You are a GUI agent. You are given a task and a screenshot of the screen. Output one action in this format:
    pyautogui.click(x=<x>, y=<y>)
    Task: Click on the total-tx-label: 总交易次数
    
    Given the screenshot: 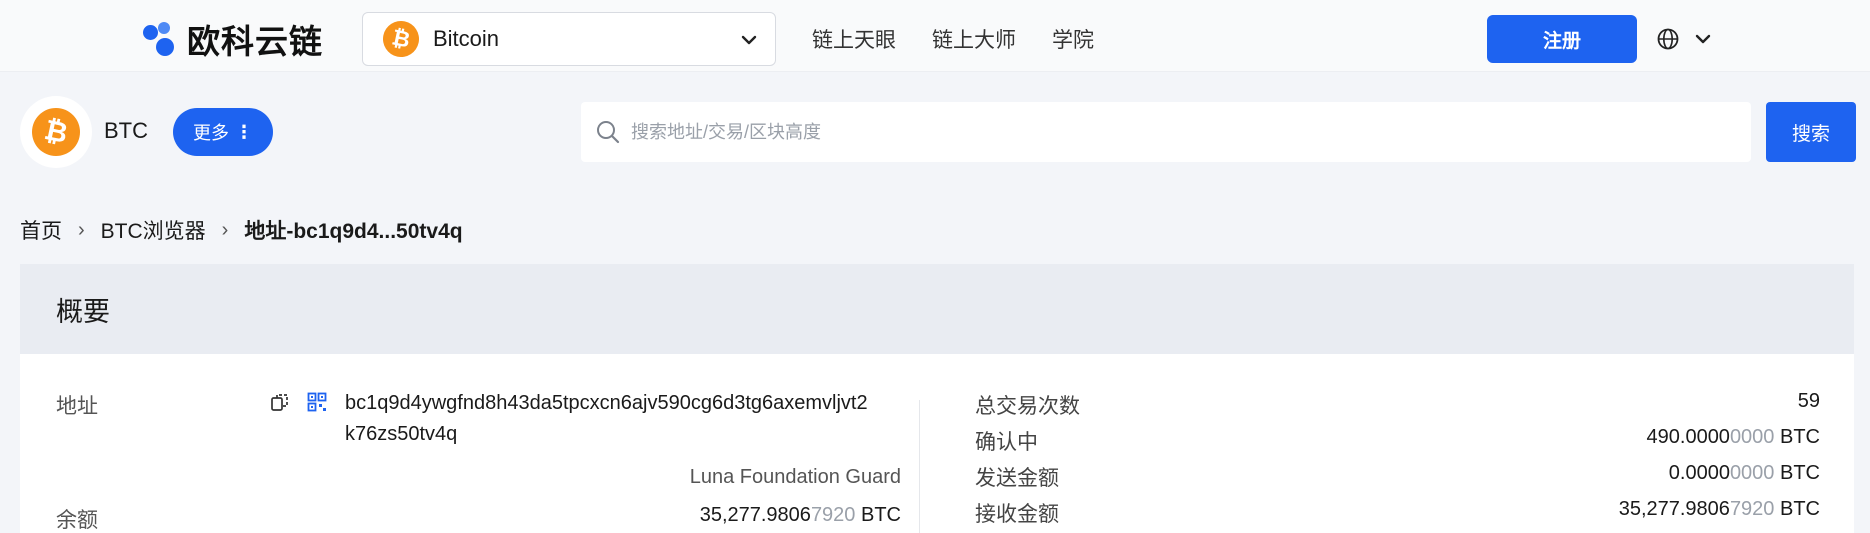 What is the action you would take?
    pyautogui.click(x=1027, y=406)
    